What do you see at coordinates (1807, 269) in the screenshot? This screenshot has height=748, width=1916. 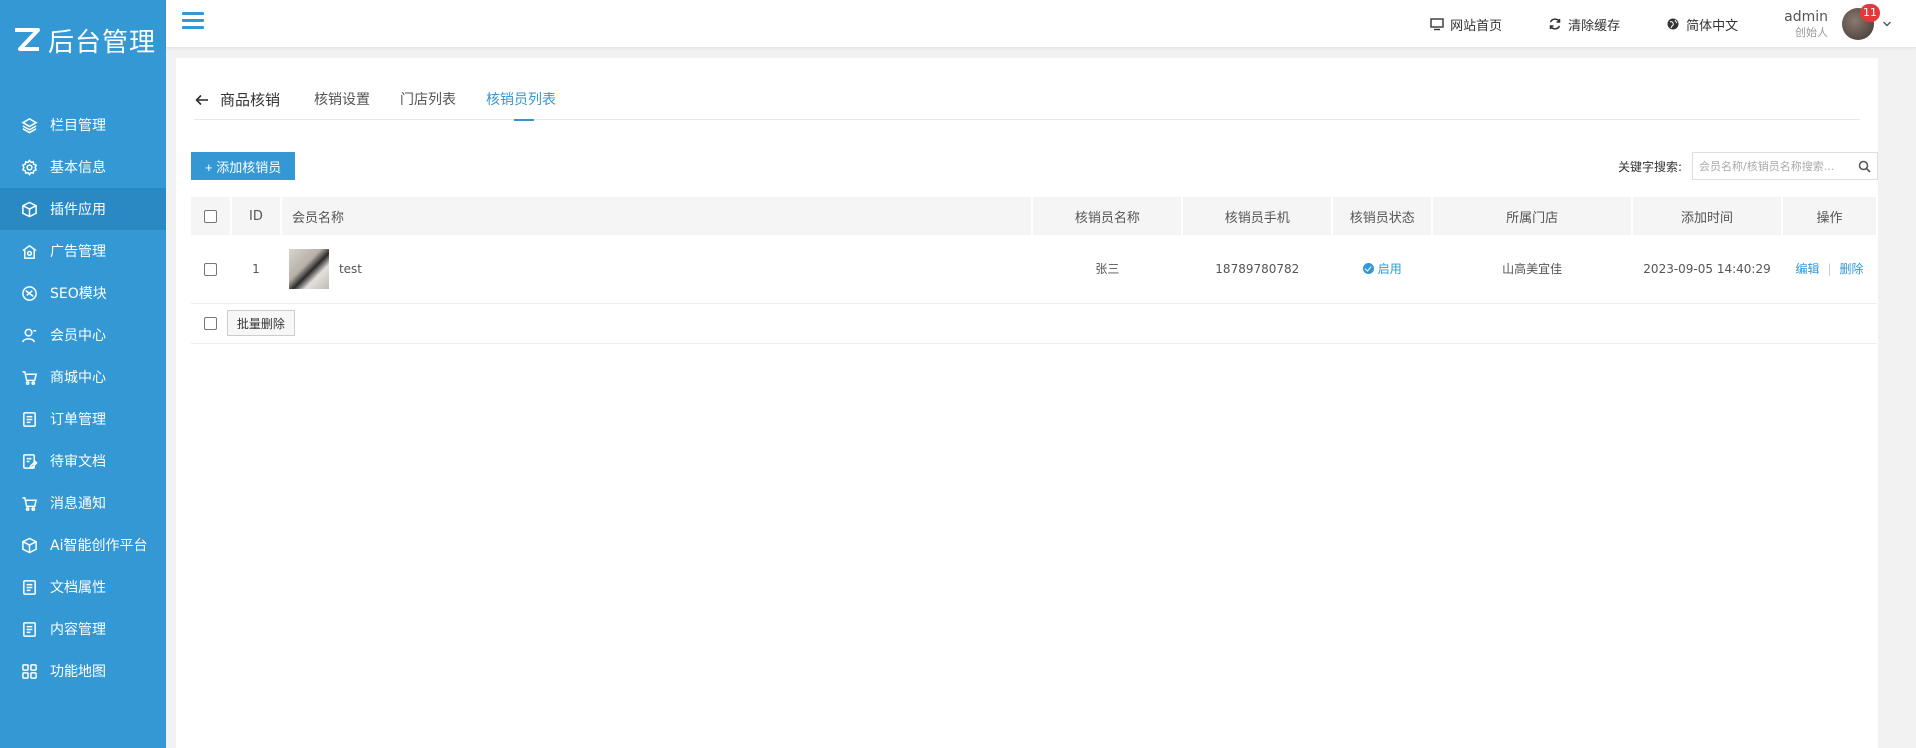 I see `edit-link: 编辑` at bounding box center [1807, 269].